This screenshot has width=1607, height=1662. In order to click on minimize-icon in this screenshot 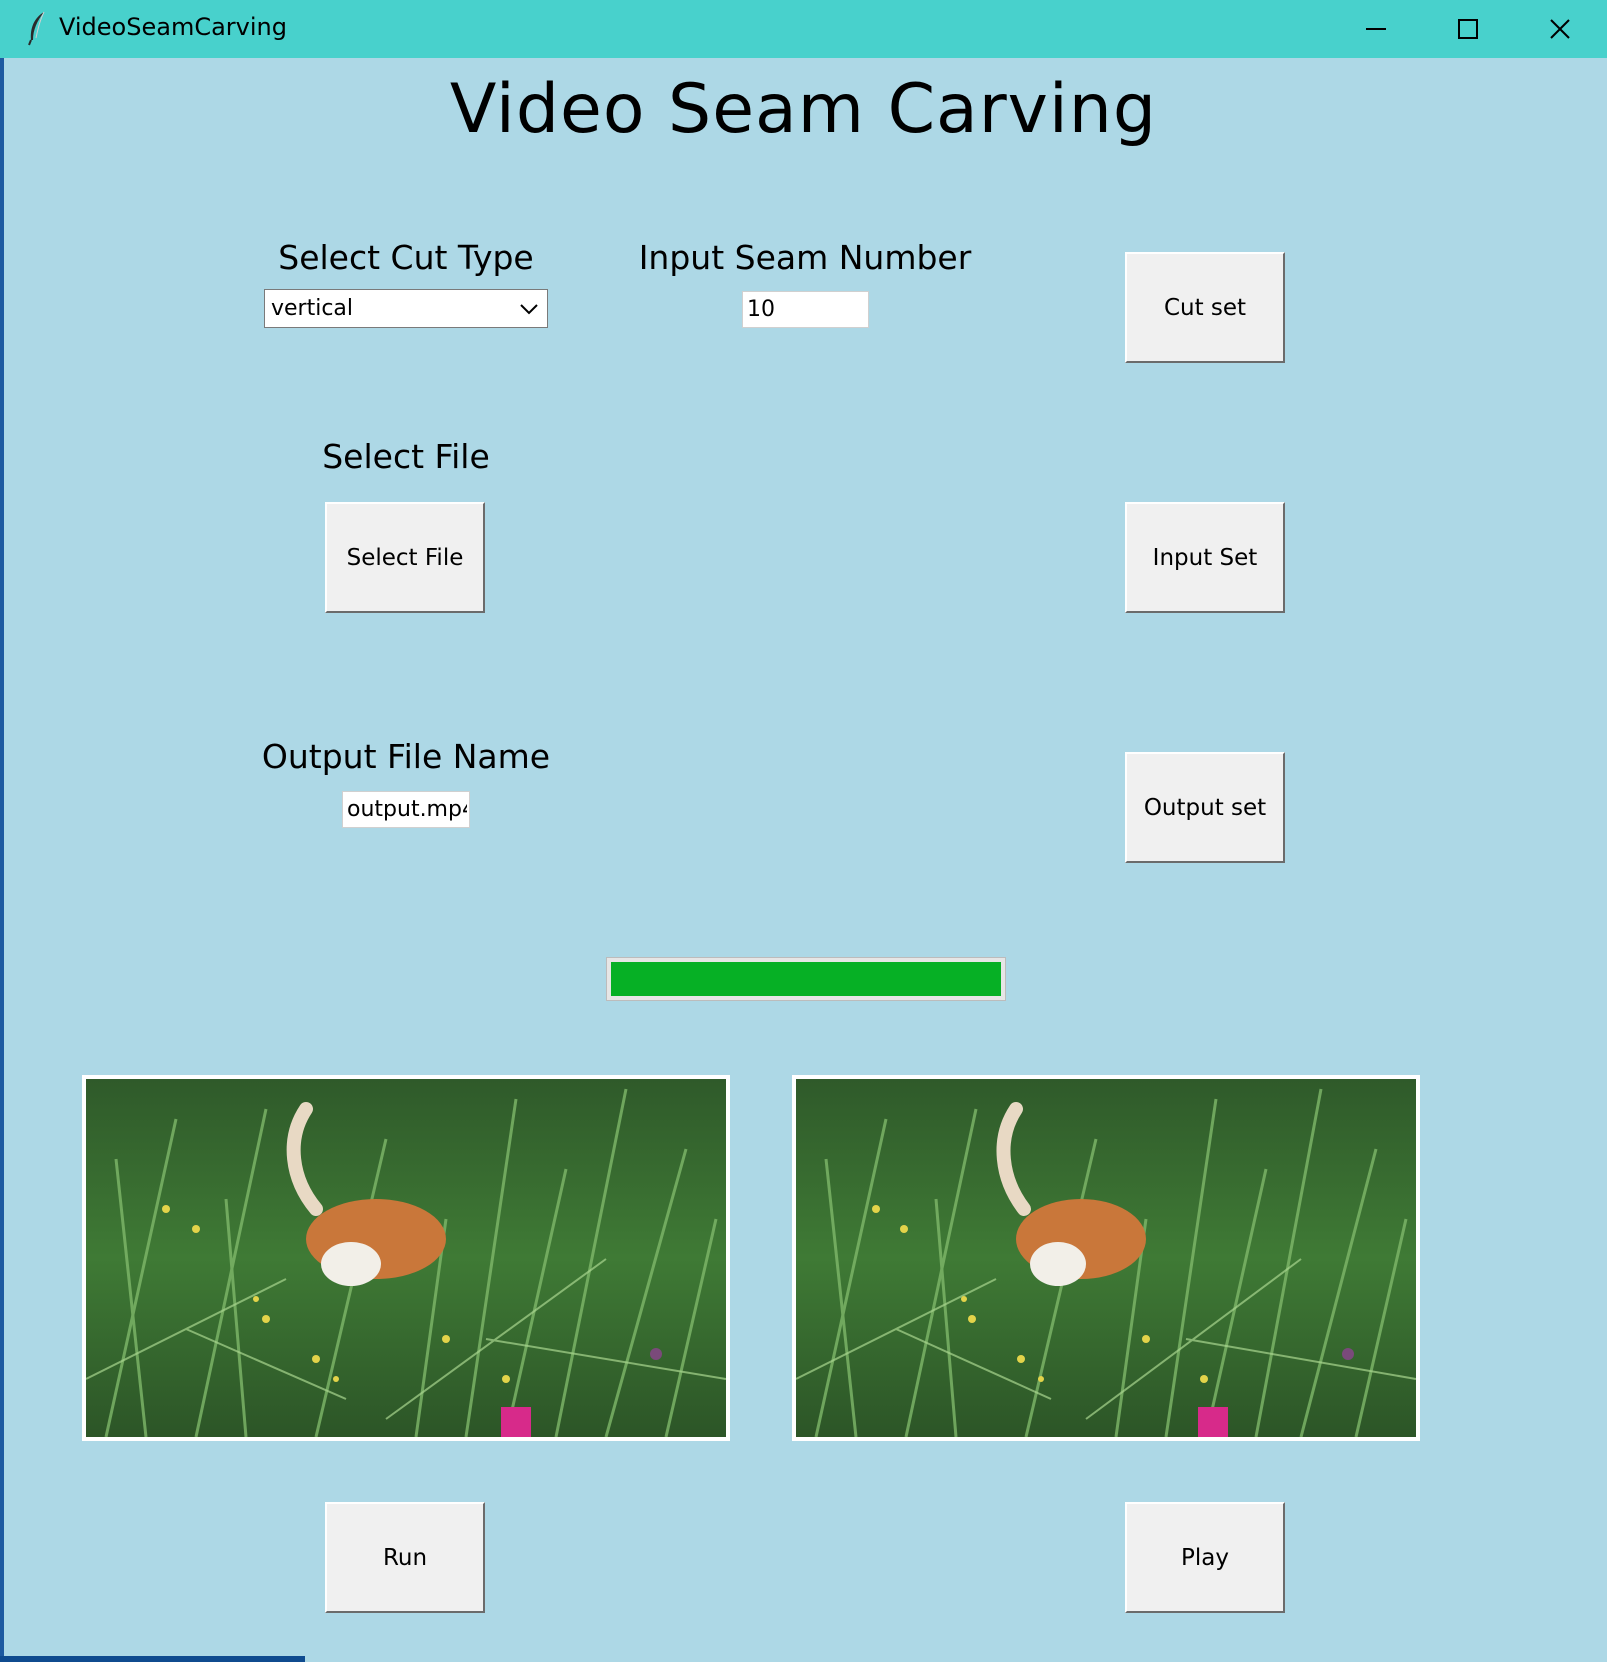, I will do `click(1376, 29)`.